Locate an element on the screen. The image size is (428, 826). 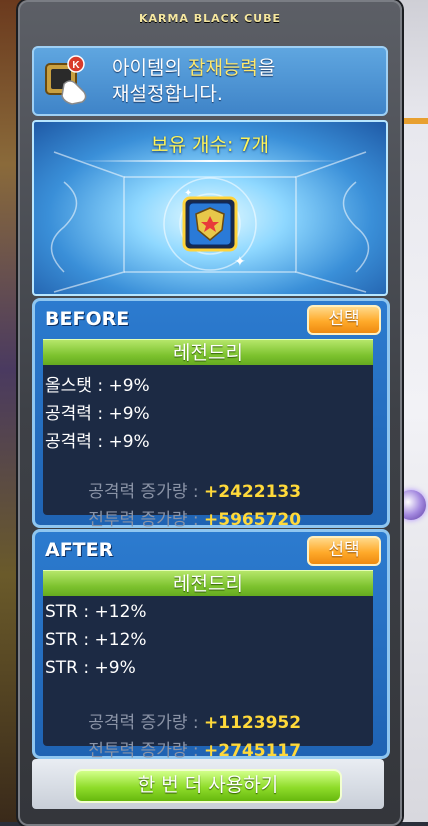
info-text-highlight: 잠재능력 is located at coordinates (222, 68).